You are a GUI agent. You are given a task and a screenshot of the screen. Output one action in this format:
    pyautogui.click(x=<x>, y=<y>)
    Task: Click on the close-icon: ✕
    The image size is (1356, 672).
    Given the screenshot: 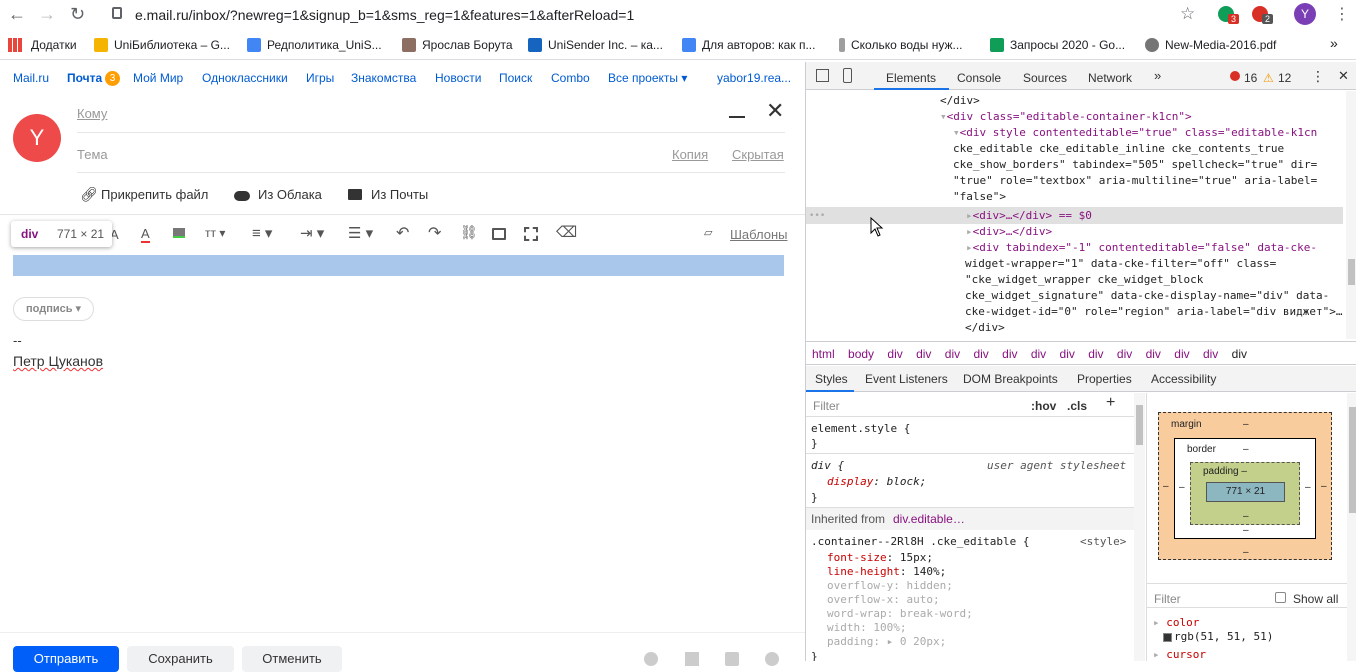 What is the action you would take?
    pyautogui.click(x=775, y=111)
    